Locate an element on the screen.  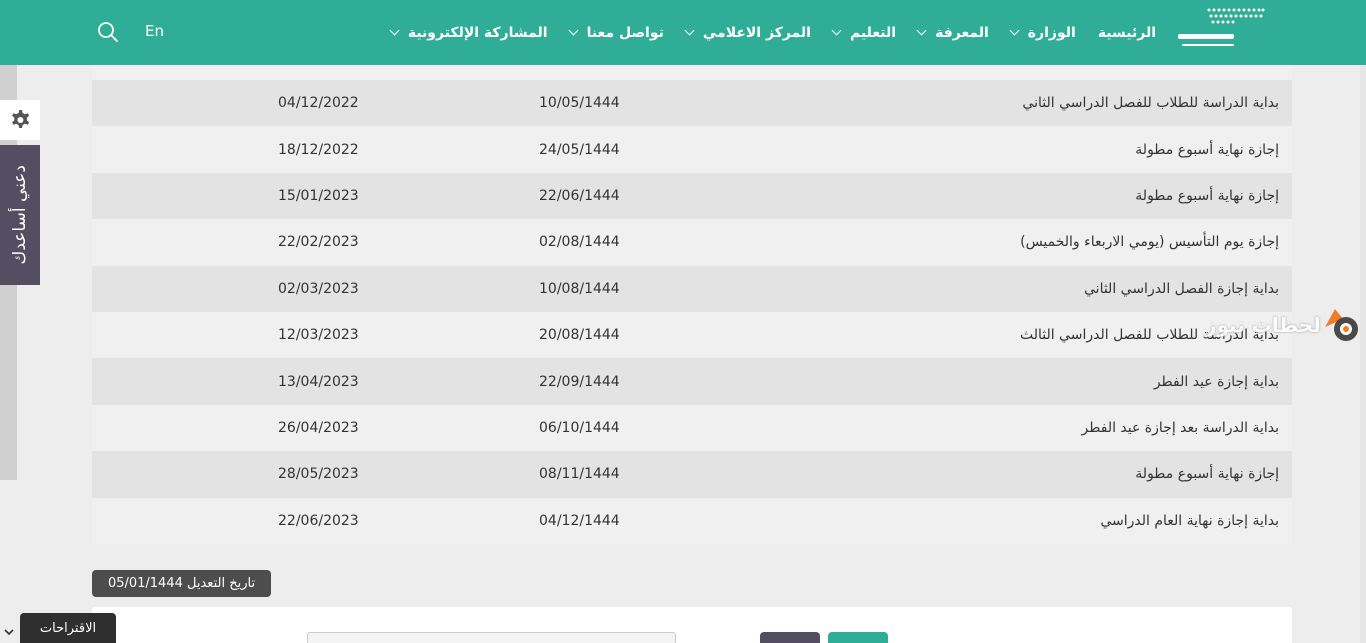
page-scrollbar is located at coordinates (1363, 354).